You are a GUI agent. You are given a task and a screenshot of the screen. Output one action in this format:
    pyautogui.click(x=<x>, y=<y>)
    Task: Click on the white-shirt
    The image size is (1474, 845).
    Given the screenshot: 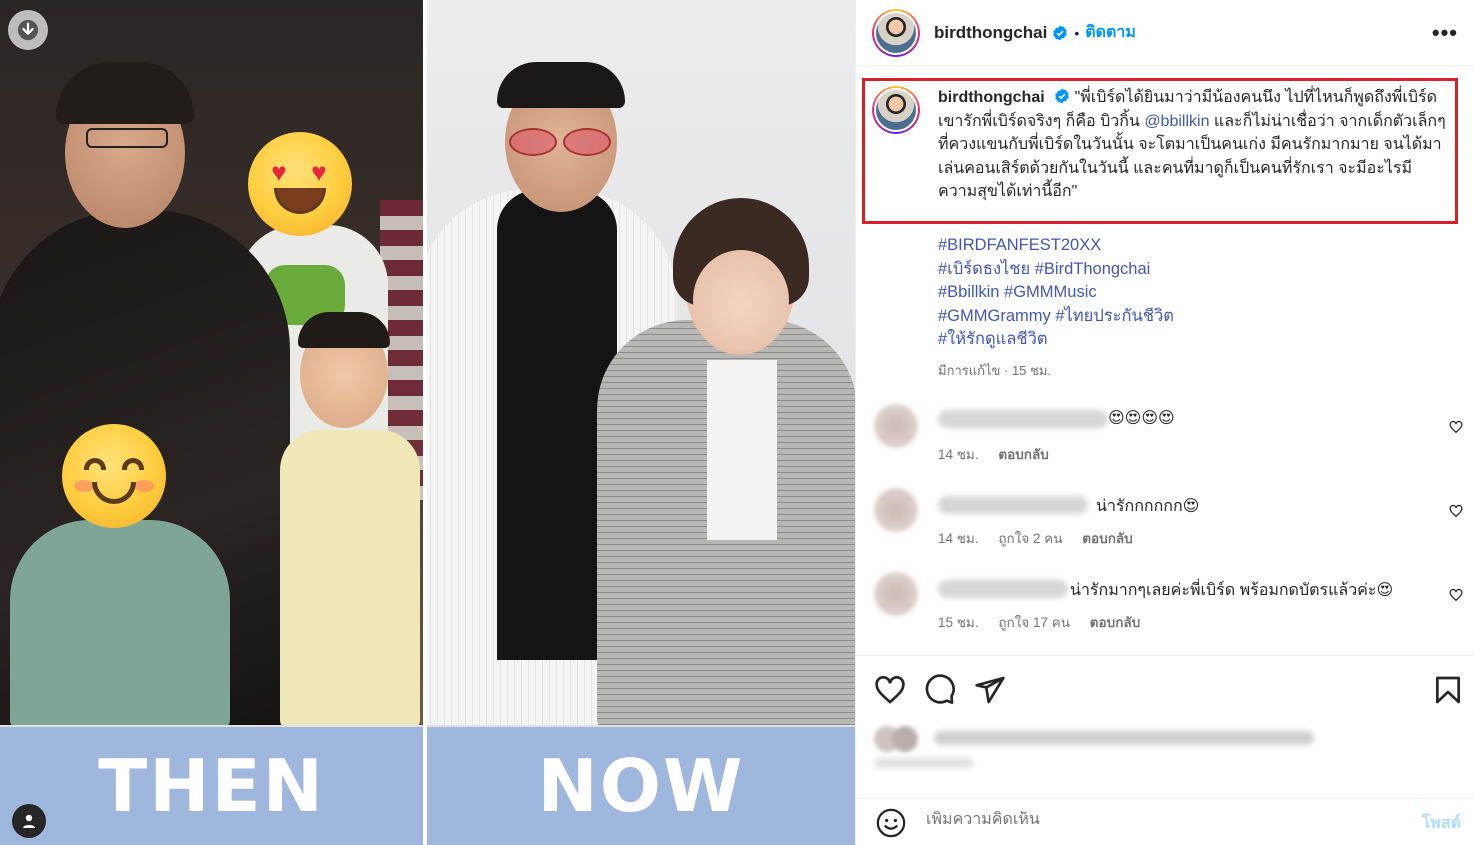 What is the action you would take?
    pyautogui.click(x=742, y=450)
    